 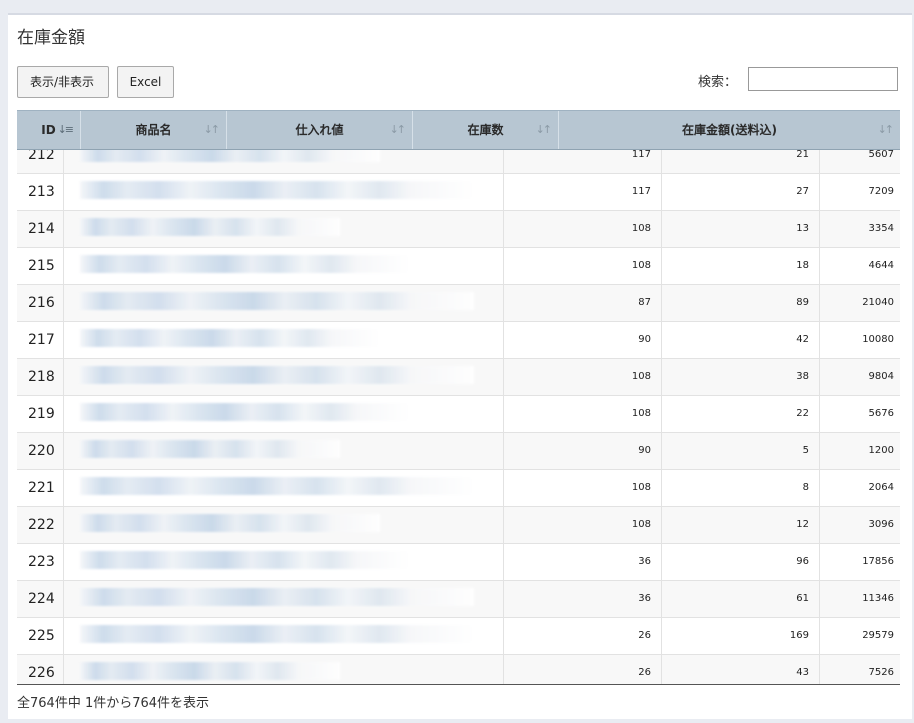 What do you see at coordinates (741, 229) in the screenshot?
I see `cell-stock: 13` at bounding box center [741, 229].